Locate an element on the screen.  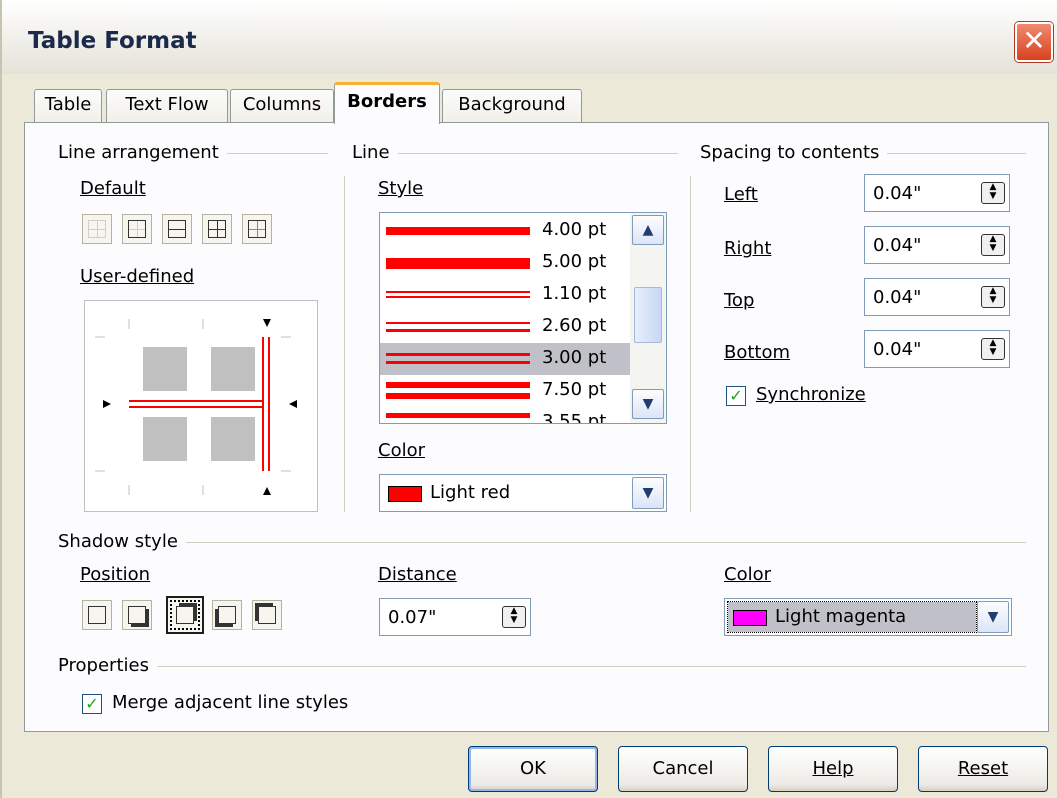
close-button: ✕ is located at coordinates (1034, 42).